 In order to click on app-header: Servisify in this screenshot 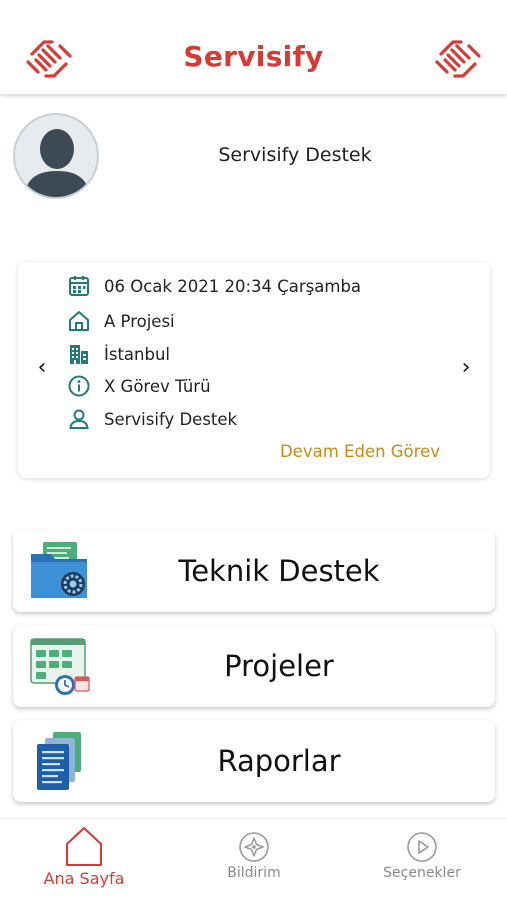, I will do `click(253, 47)`.